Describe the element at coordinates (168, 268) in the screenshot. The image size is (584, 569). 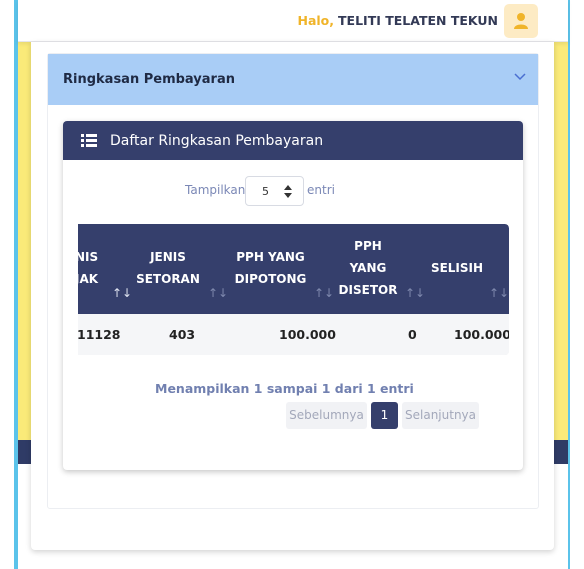
I see `column-header-jenis-setoran: JENIS SETORAN` at that location.